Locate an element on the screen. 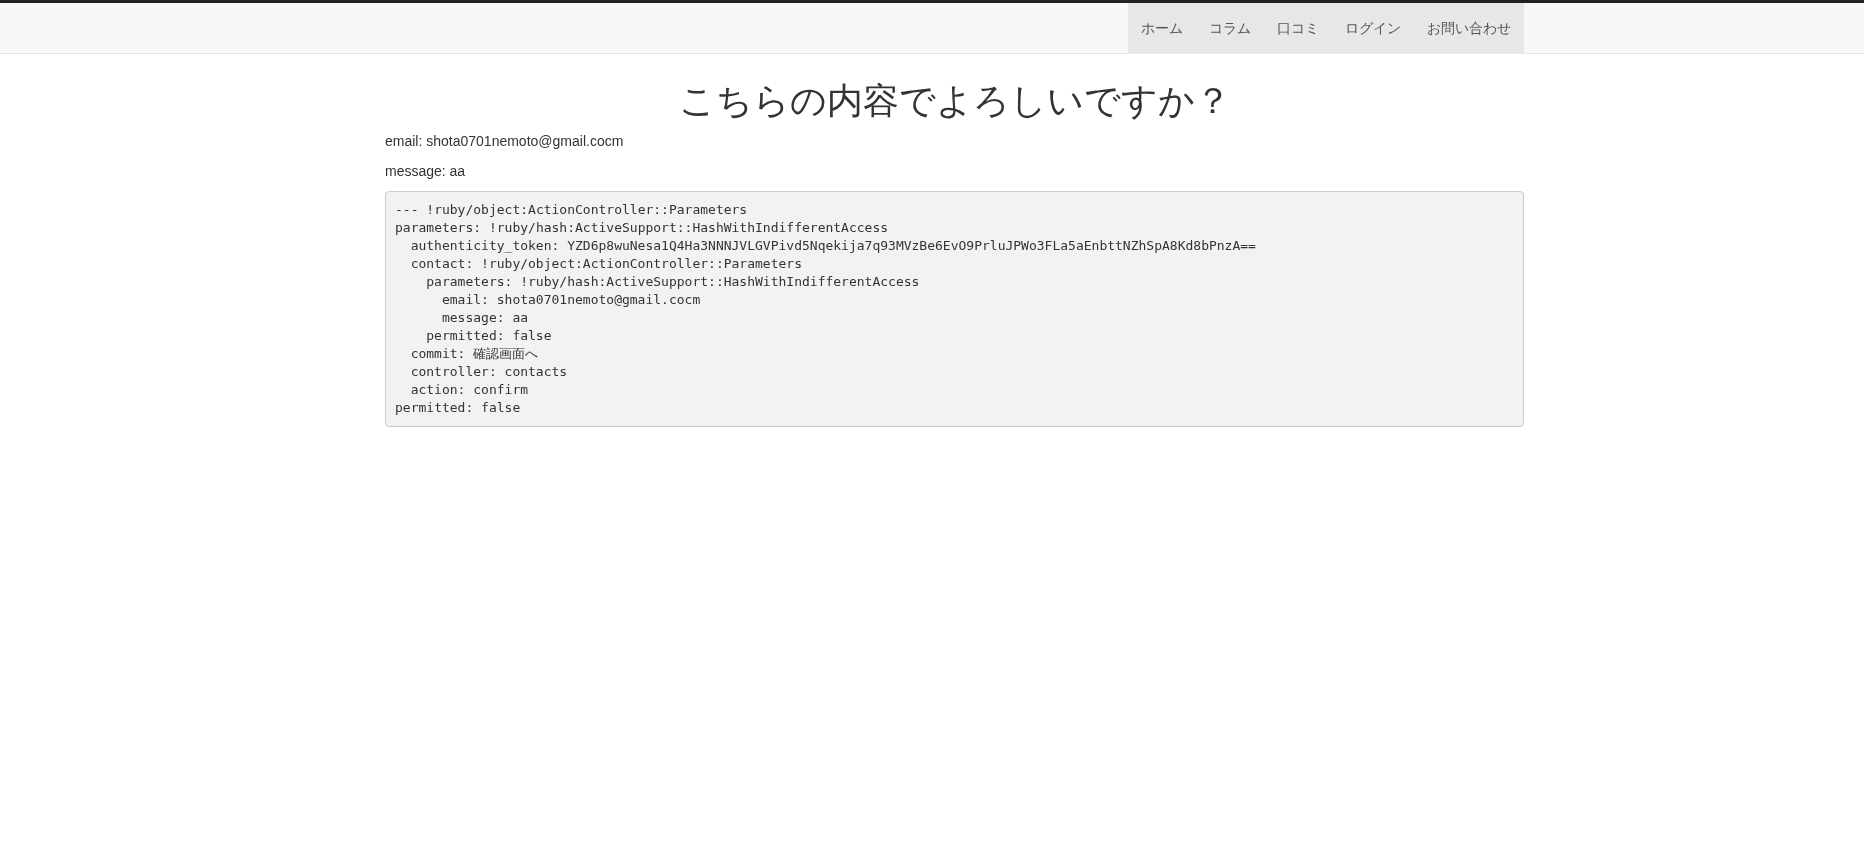 The image size is (1864, 842). code-line: action: confirm is located at coordinates (469, 390).